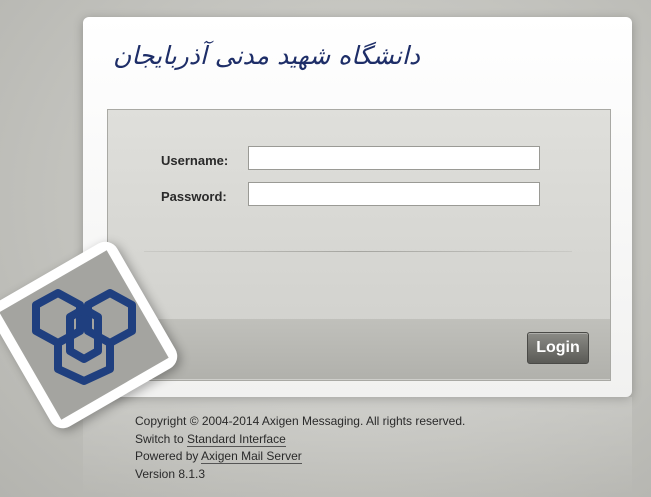 This screenshot has height=497, width=651. Describe the element at coordinates (251, 456) in the screenshot. I see `axigen-mail-server-link: Axigen Mail Server` at that location.